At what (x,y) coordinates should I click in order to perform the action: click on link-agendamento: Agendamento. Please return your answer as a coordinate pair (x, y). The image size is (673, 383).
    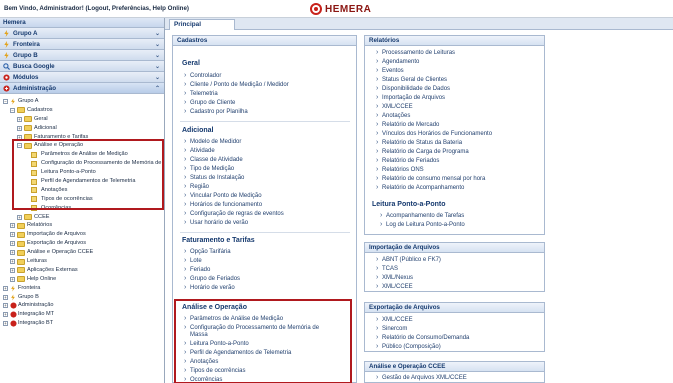
    Looking at the image, I should click on (397, 61).